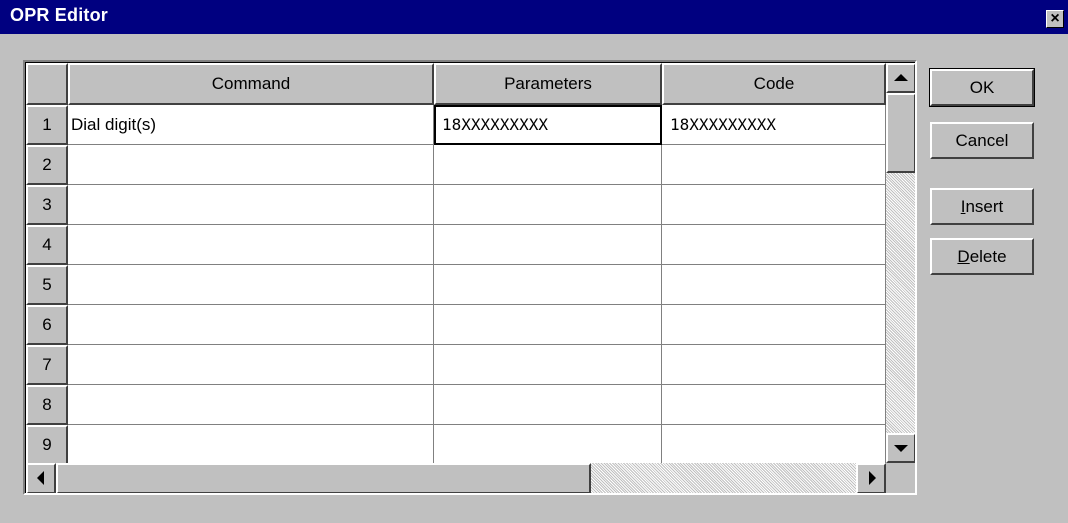  I want to click on scroll-right-button, so click(871, 478).